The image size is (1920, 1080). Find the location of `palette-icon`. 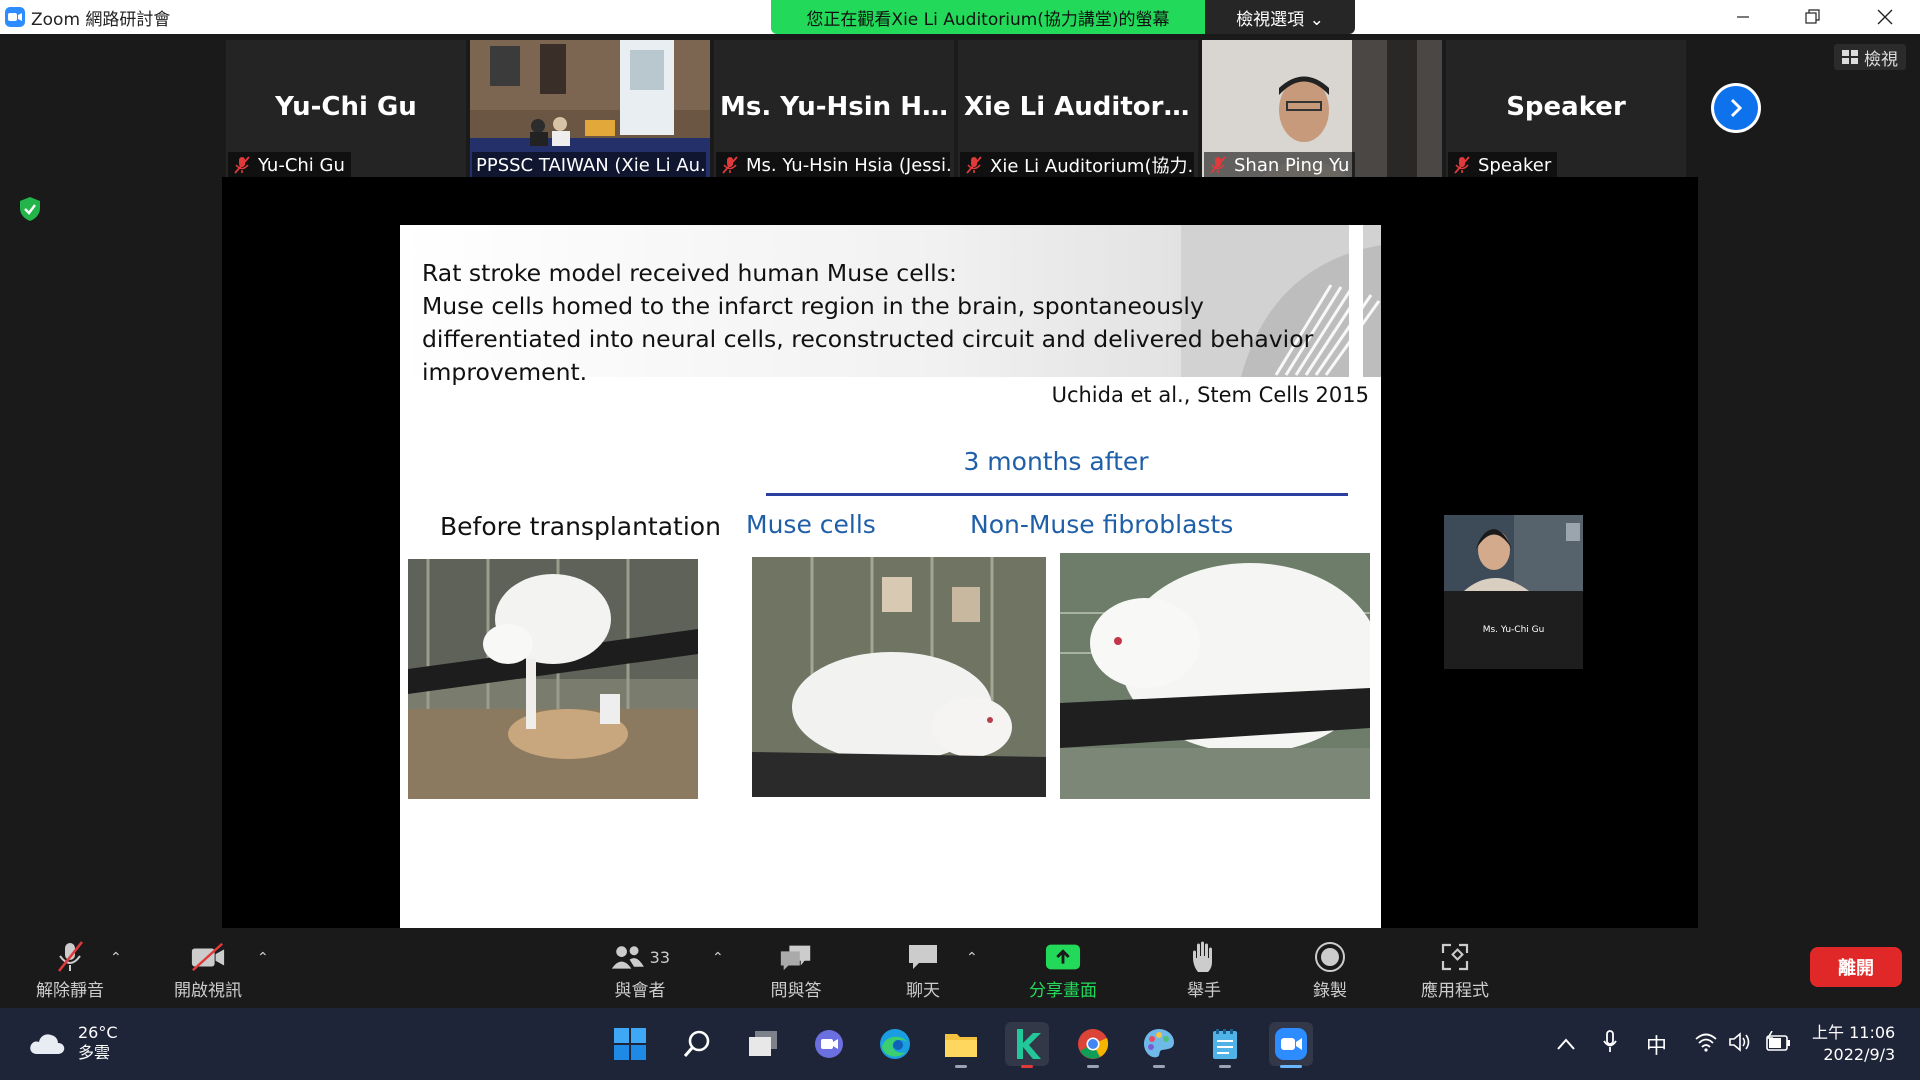

palette-icon is located at coordinates (1159, 1043).